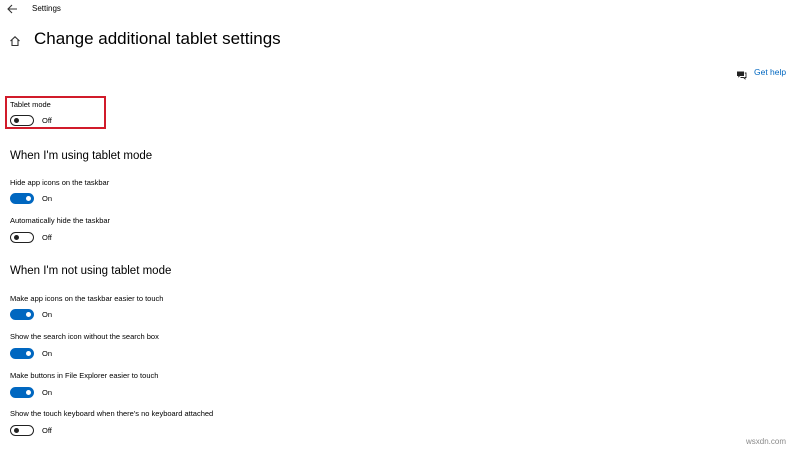 Image resolution: width=800 pixels, height=452 pixels. I want to click on search-icon-setting-row: On, so click(31, 353).